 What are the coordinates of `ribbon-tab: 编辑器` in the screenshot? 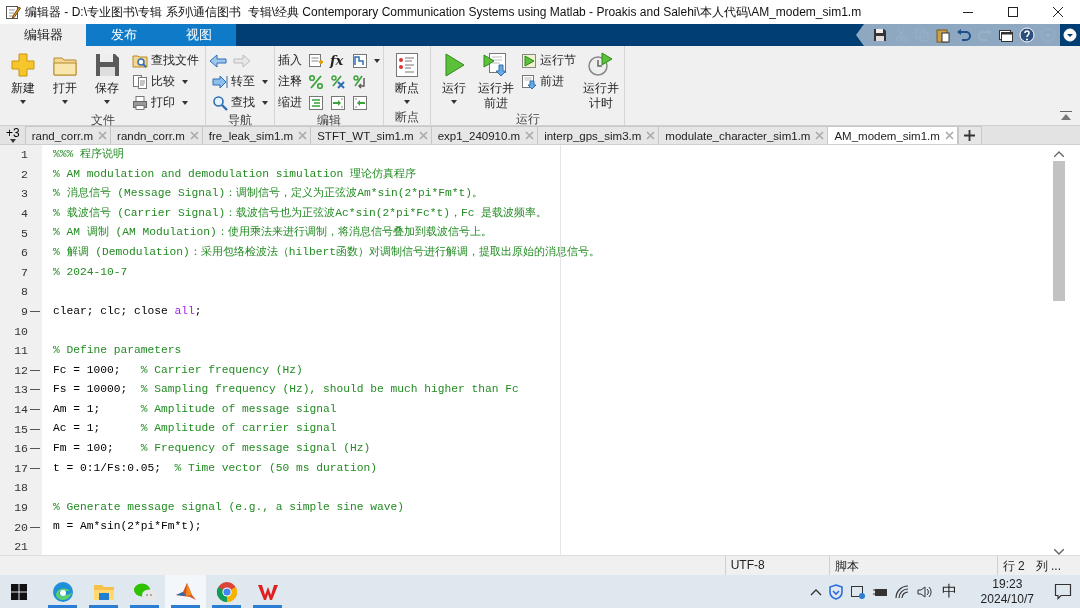 It's located at (43, 35).